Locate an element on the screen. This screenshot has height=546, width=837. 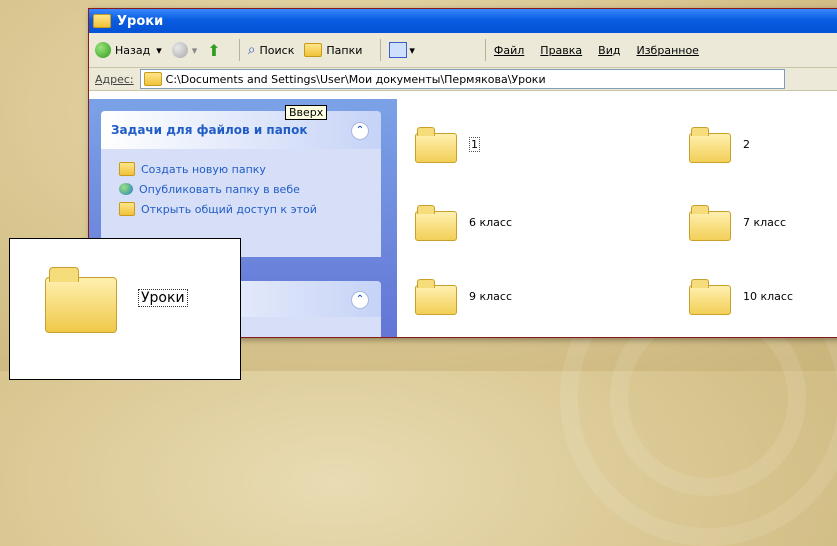
folders-button: Папки is located at coordinates (333, 50).